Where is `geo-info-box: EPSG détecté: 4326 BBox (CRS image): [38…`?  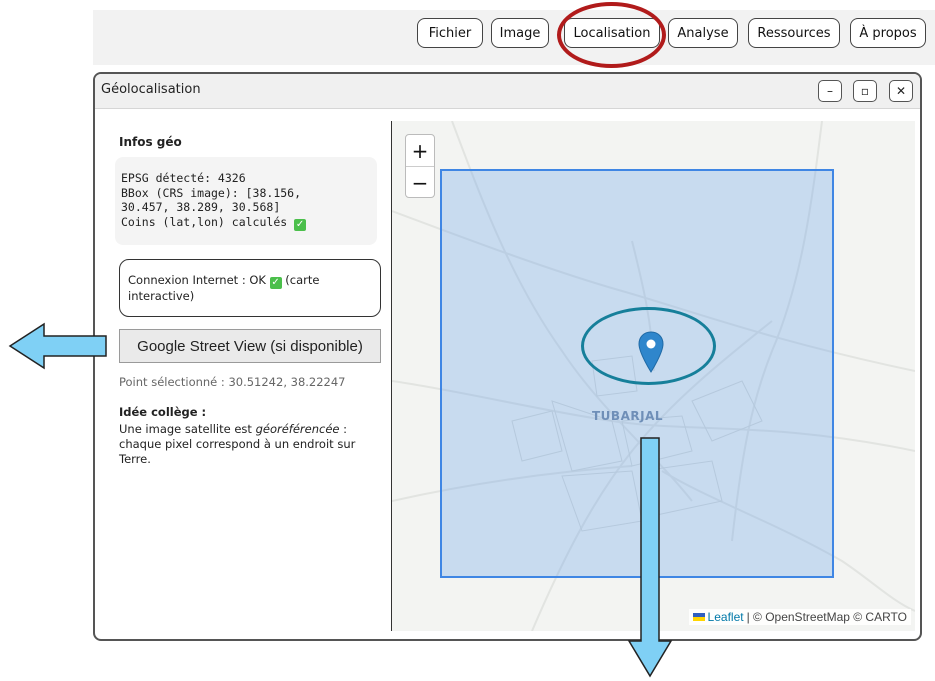 geo-info-box: EPSG détecté: 4326 BBox (CRS image): [38… is located at coordinates (246, 201).